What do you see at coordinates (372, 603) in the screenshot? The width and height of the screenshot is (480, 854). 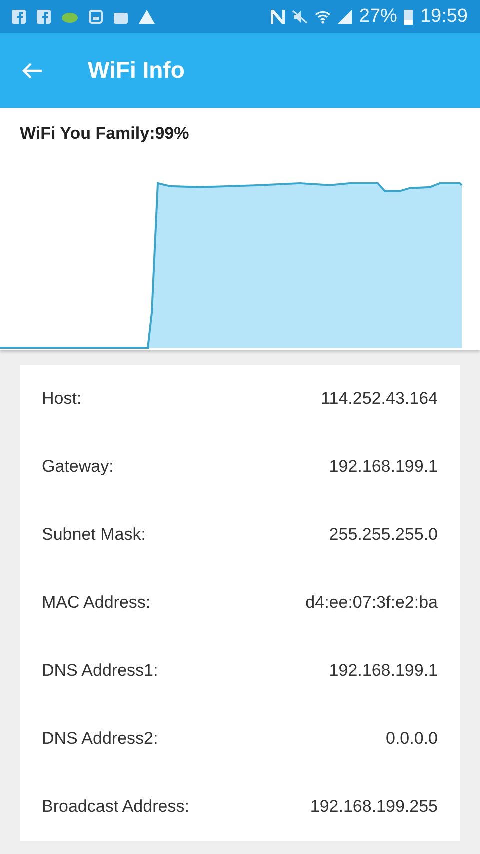 I see `info-value: d4:ee:07:3f:e2:ba` at bounding box center [372, 603].